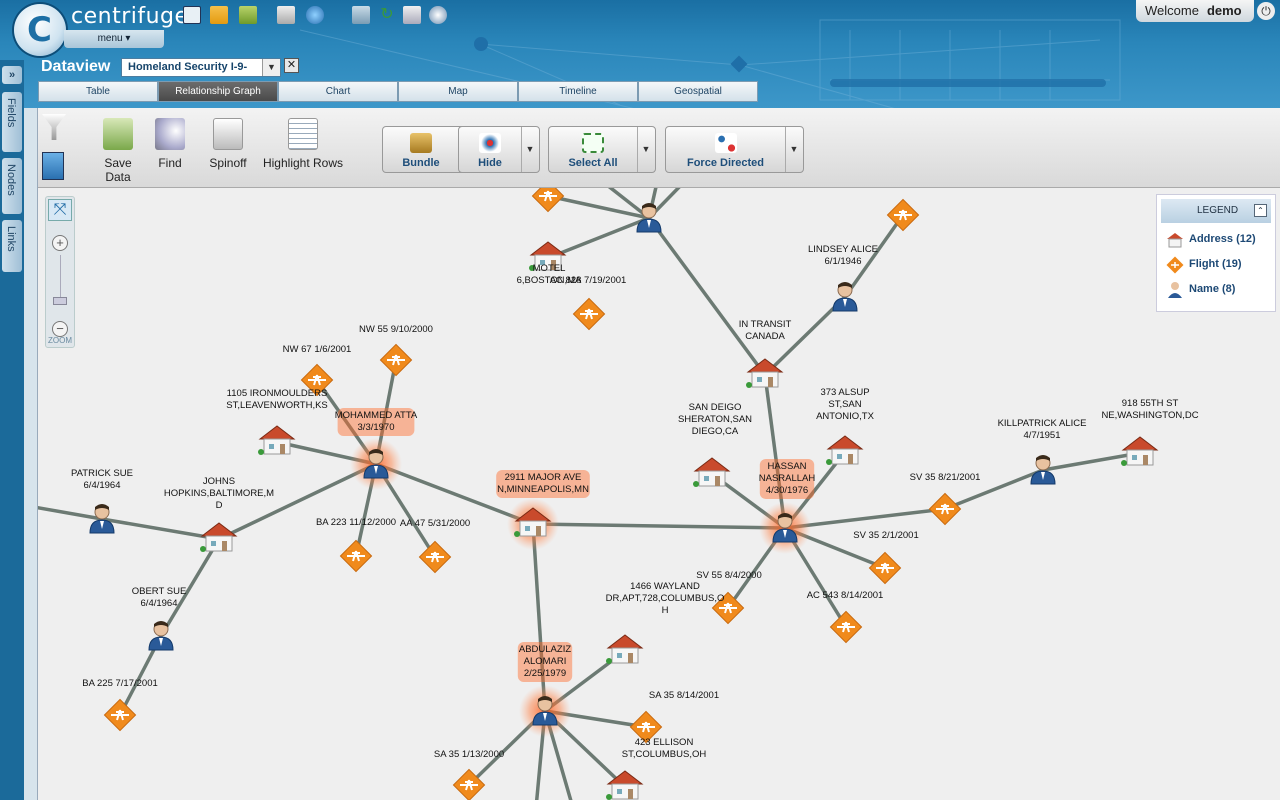 Image resolution: width=1280 pixels, height=800 pixels. I want to click on graph-node-address: SAN DEIGO SHERATON,SAN DIEGO,CA, so click(715, 444).